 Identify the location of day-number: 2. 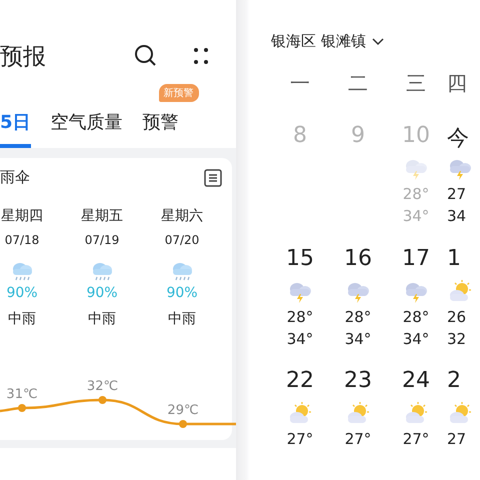
(454, 382).